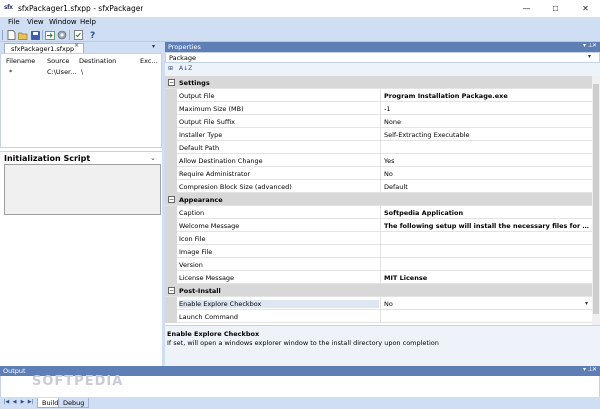 This screenshot has height=409, width=600. I want to click on new-file-icon, so click(11, 35).